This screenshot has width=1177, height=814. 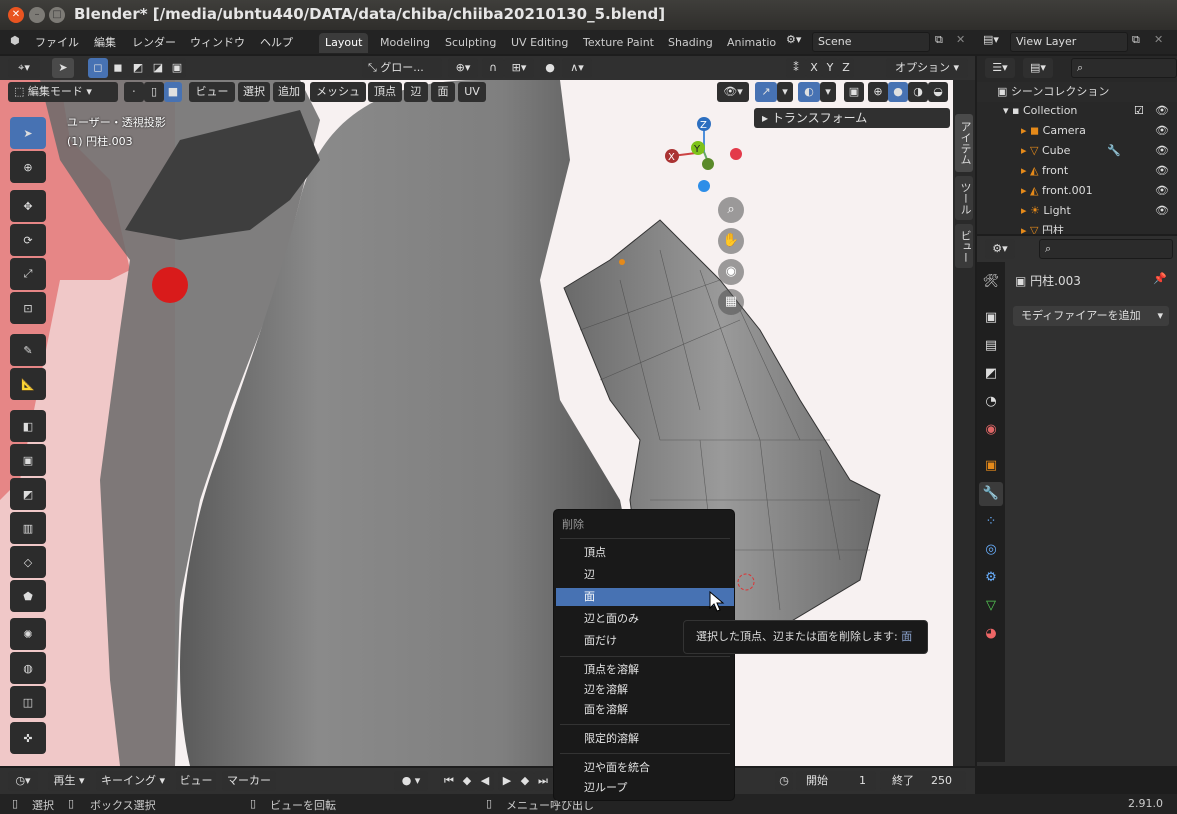 What do you see at coordinates (991, 606) in the screenshot?
I see `data-tab-icon: ▽` at bounding box center [991, 606].